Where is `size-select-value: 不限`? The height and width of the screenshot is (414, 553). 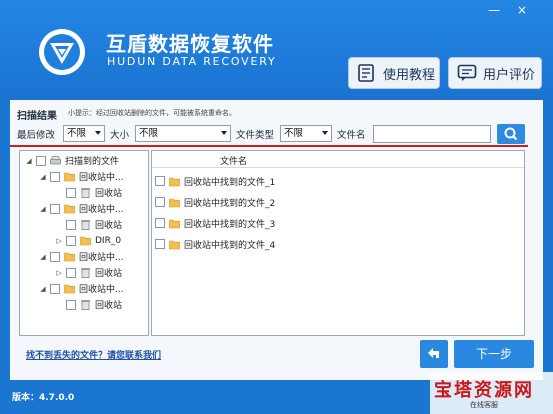
size-select-value: 不限 is located at coordinates (149, 133).